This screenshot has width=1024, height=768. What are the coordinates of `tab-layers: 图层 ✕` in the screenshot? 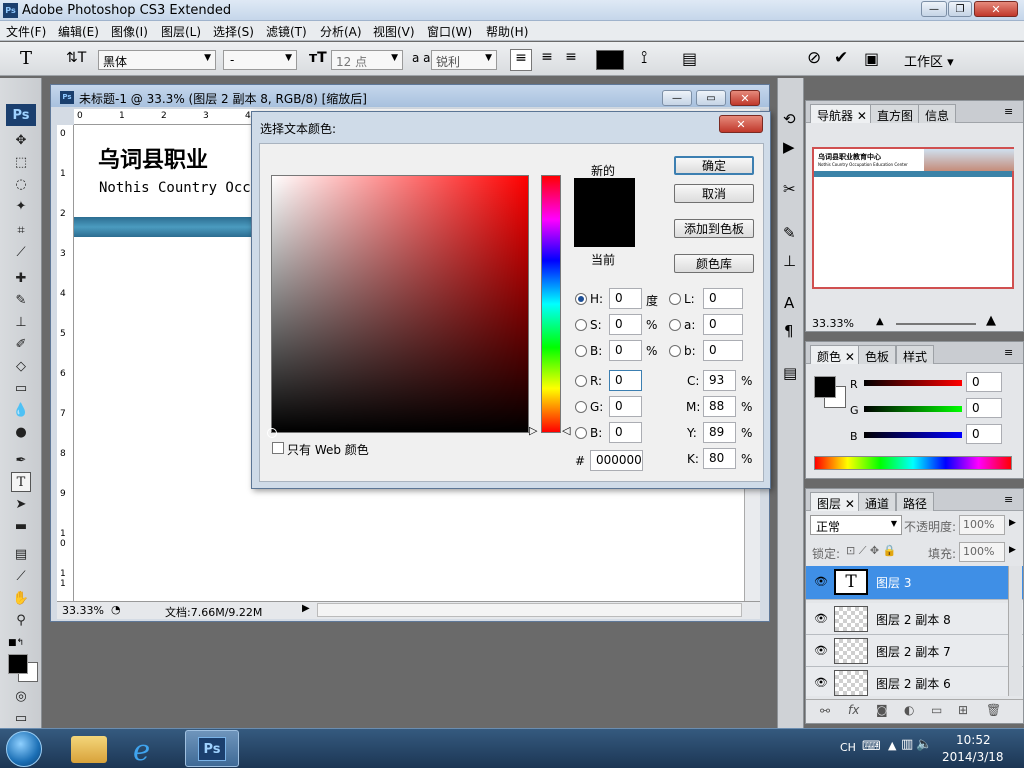 It's located at (836, 501).